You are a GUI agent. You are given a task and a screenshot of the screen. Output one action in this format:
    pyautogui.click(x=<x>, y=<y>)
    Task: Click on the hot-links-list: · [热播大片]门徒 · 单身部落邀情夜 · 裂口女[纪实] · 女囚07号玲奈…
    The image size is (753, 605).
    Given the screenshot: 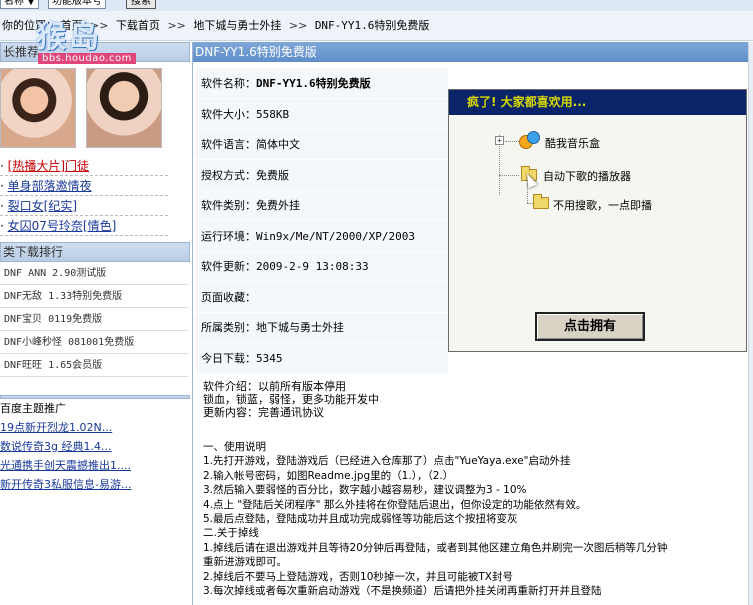 What is the action you would take?
    pyautogui.click(x=95, y=196)
    